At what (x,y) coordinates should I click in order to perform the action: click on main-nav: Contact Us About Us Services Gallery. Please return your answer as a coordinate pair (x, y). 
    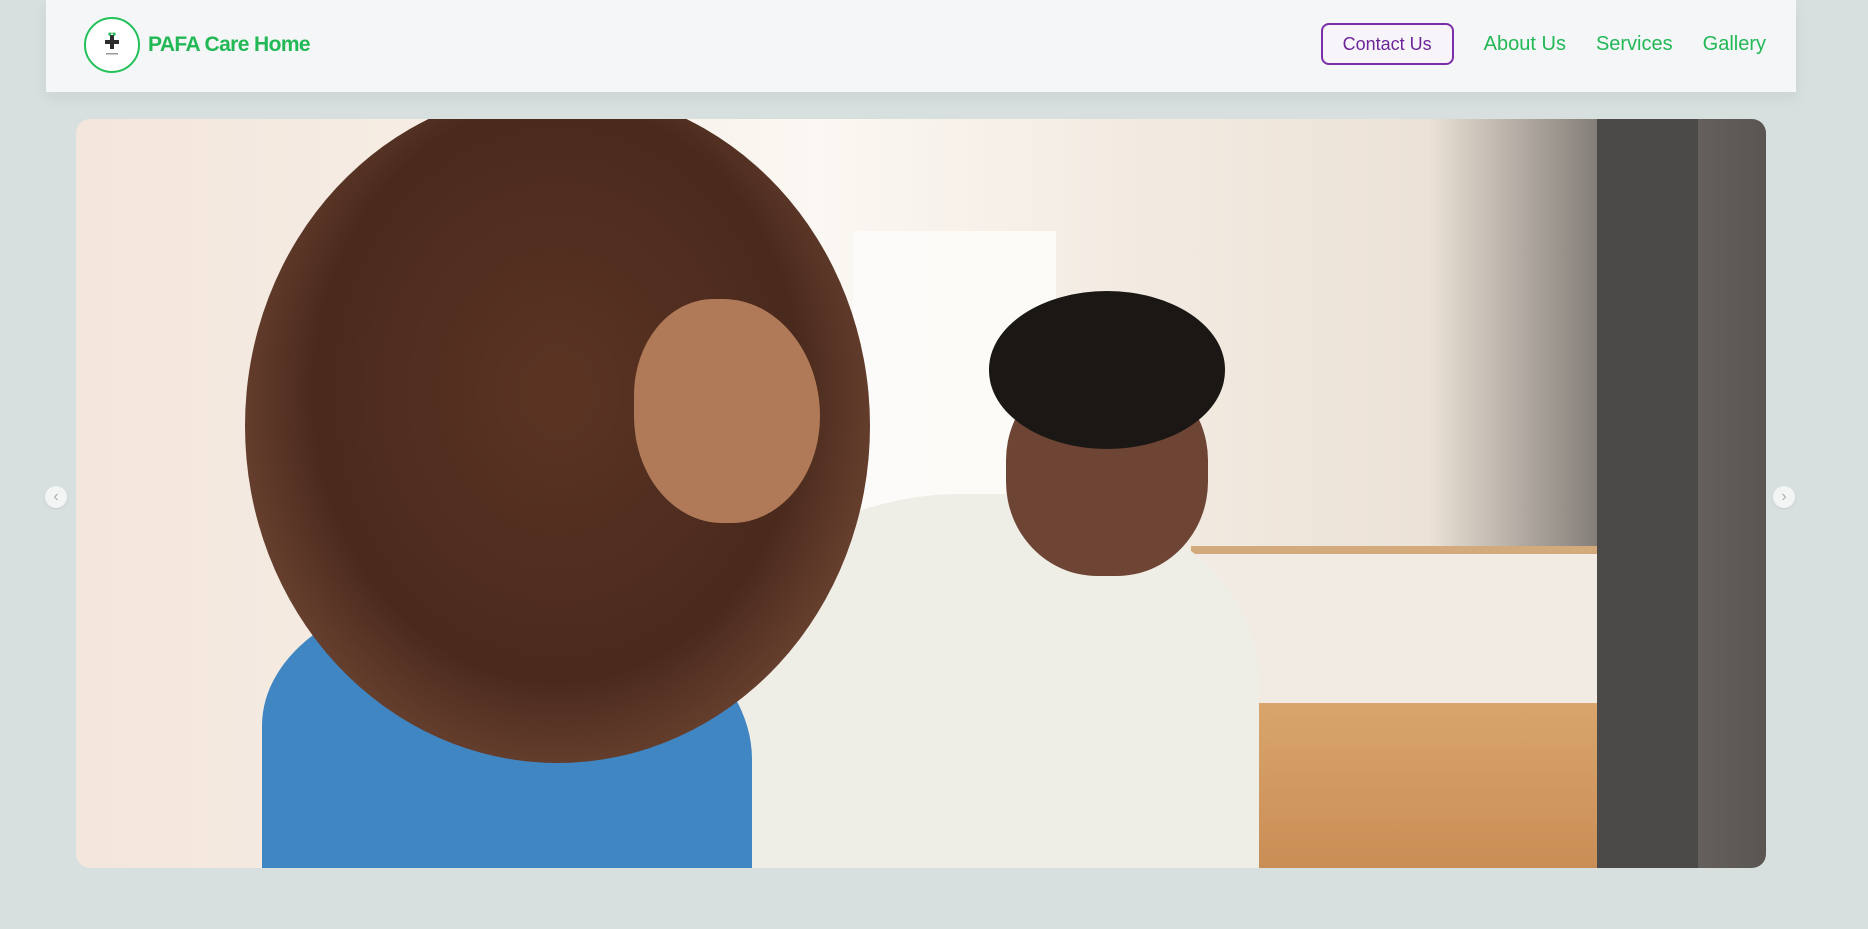
    Looking at the image, I should click on (1543, 44).